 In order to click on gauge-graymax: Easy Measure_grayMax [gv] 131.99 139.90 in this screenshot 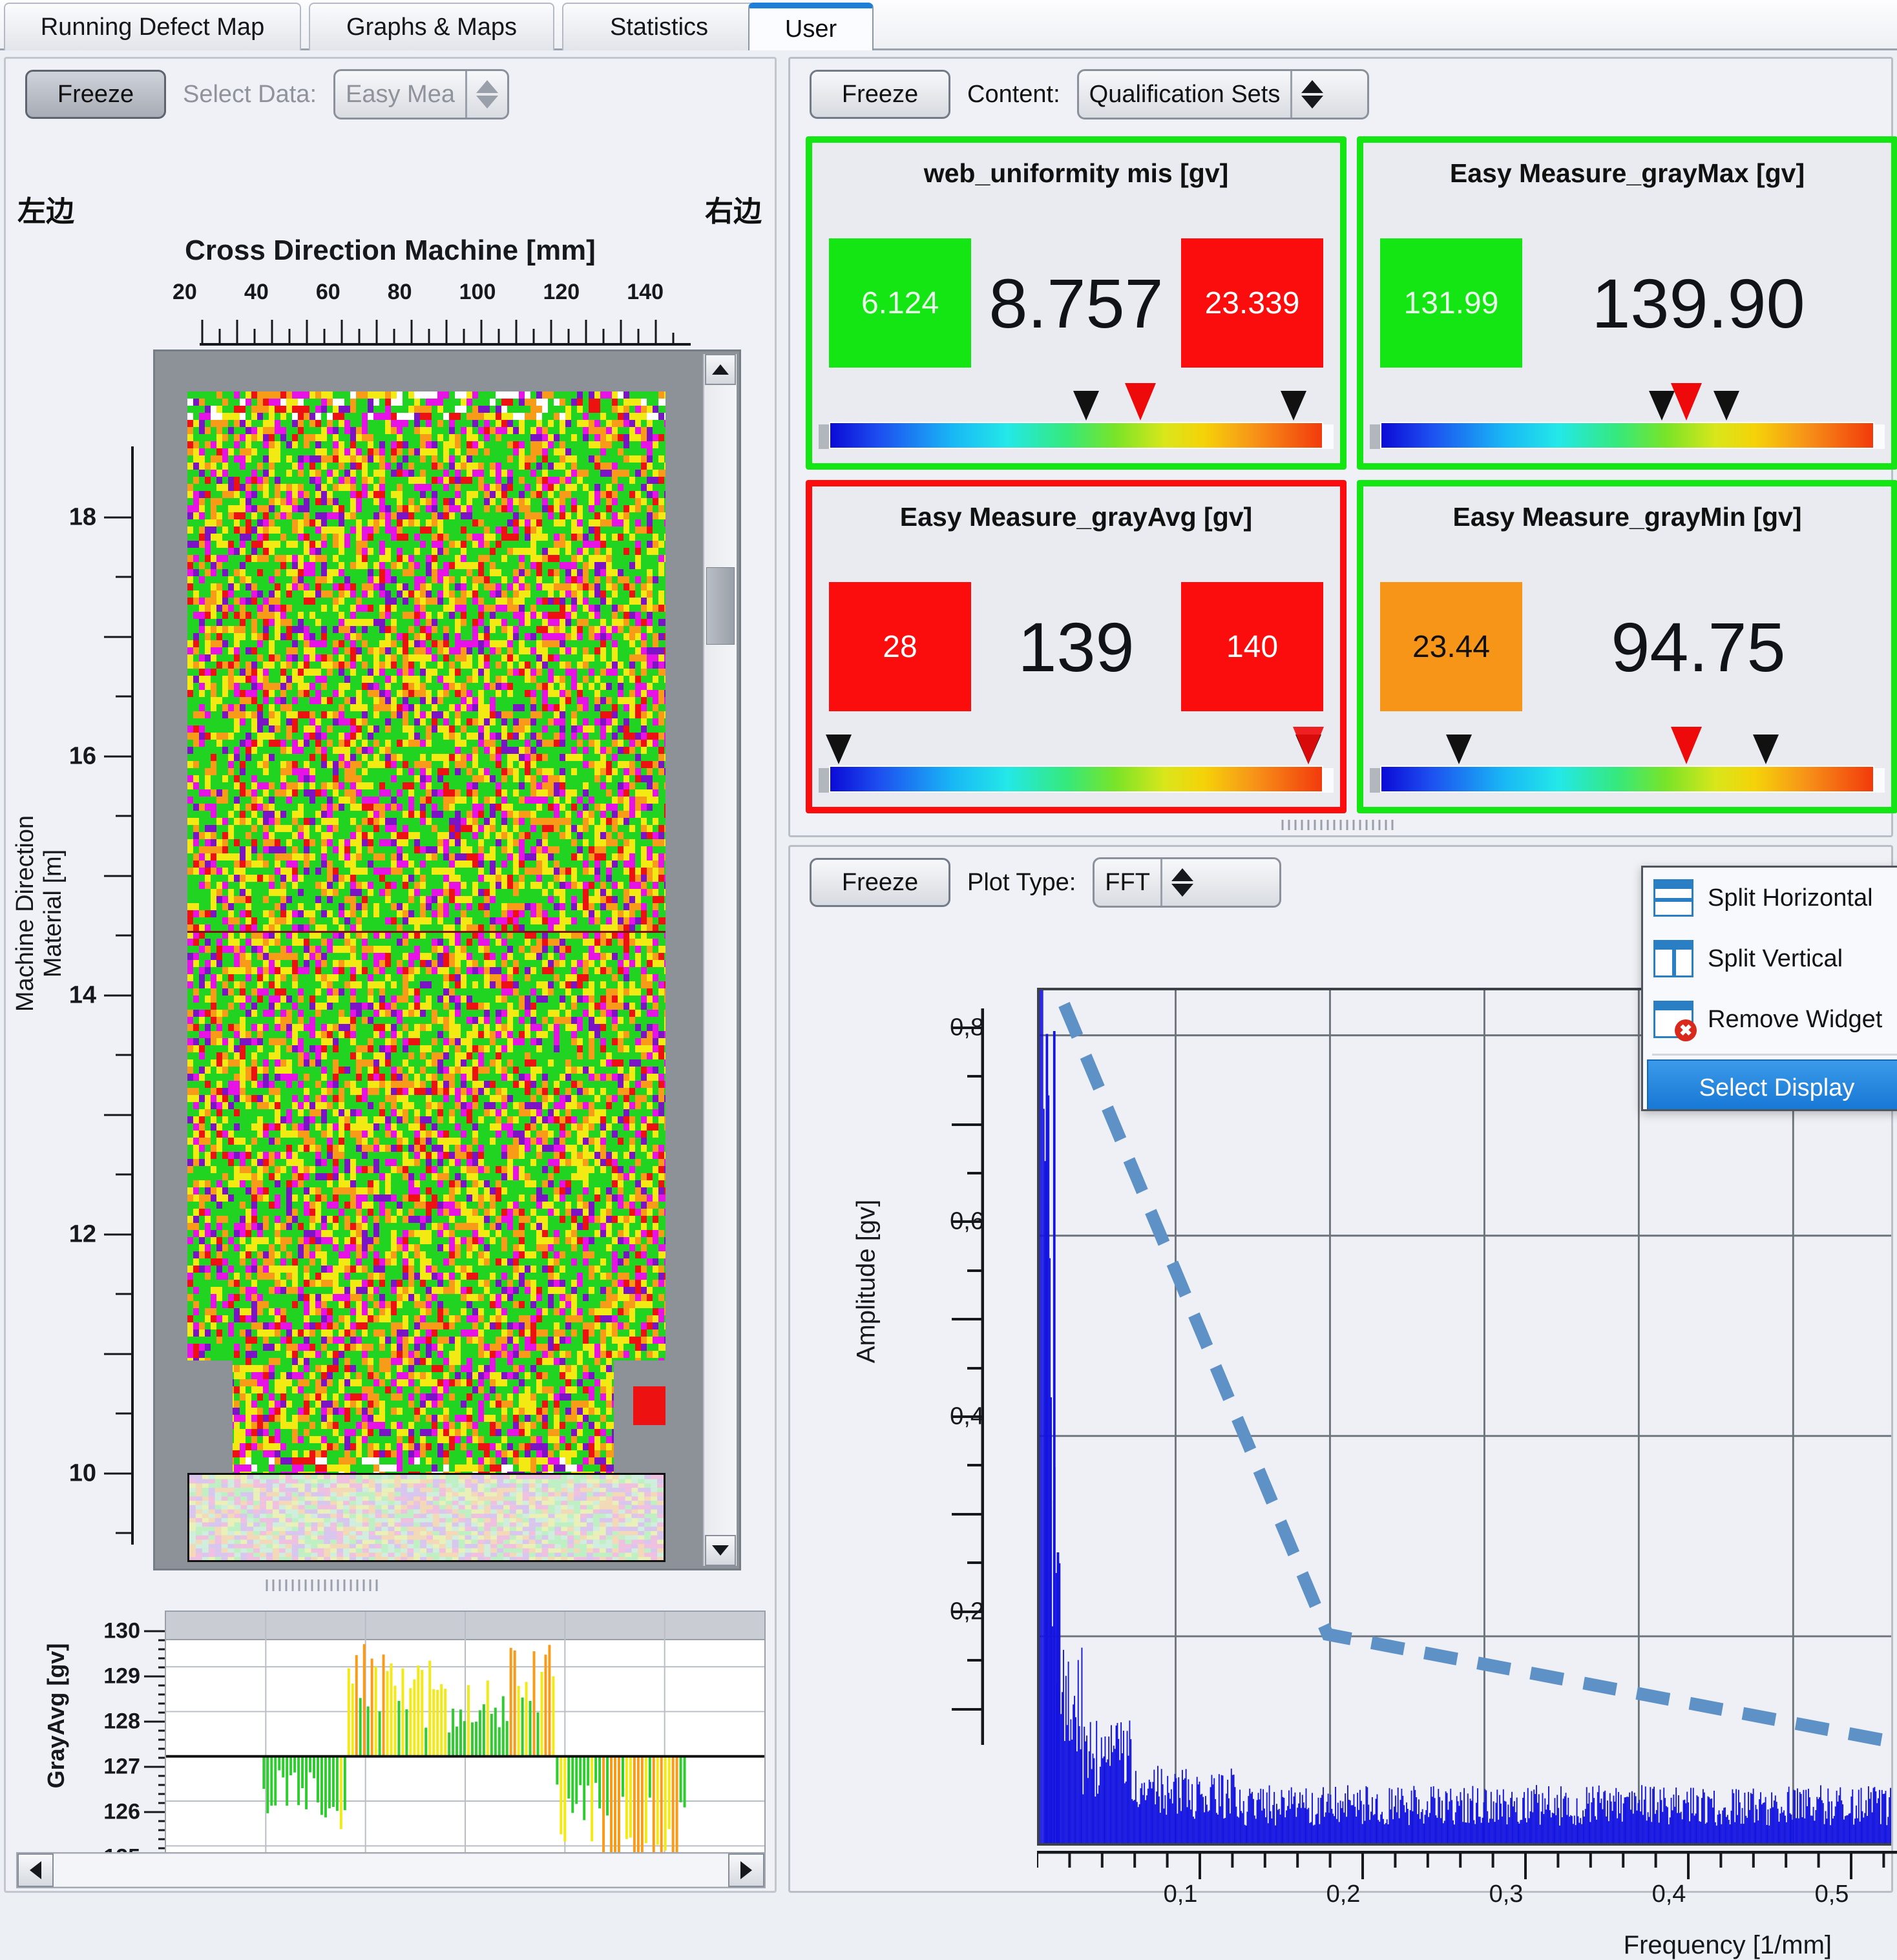, I will do `click(1627, 303)`.